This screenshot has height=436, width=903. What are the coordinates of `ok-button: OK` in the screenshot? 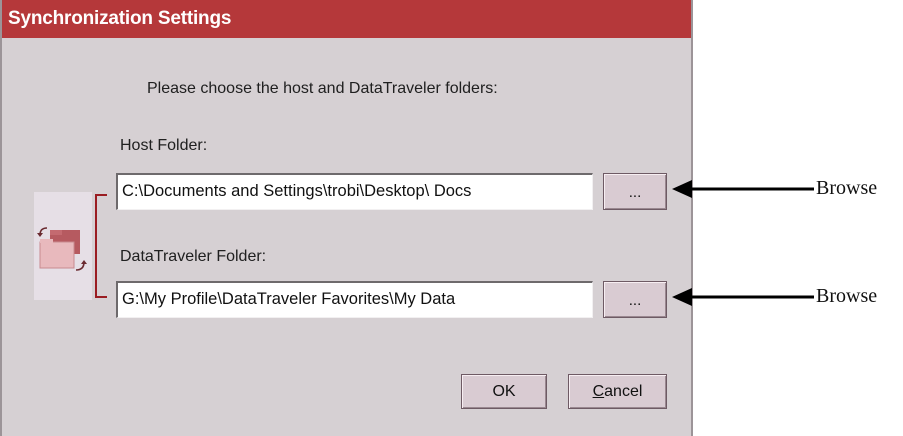 It's located at (504, 391).